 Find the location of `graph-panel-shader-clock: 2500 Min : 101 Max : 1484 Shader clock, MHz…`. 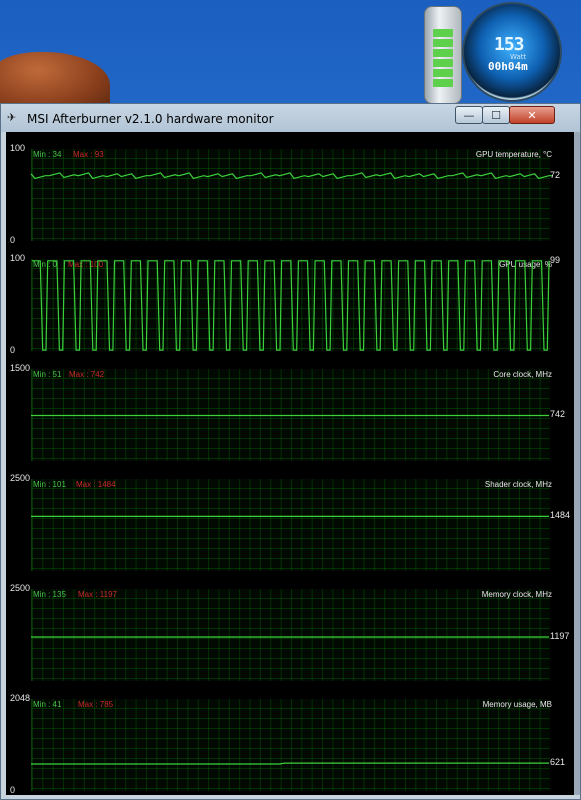

graph-panel-shader-clock: 2500 Min : 101 Max : 1484 Shader clock, MHz… is located at coordinates (290, 520).